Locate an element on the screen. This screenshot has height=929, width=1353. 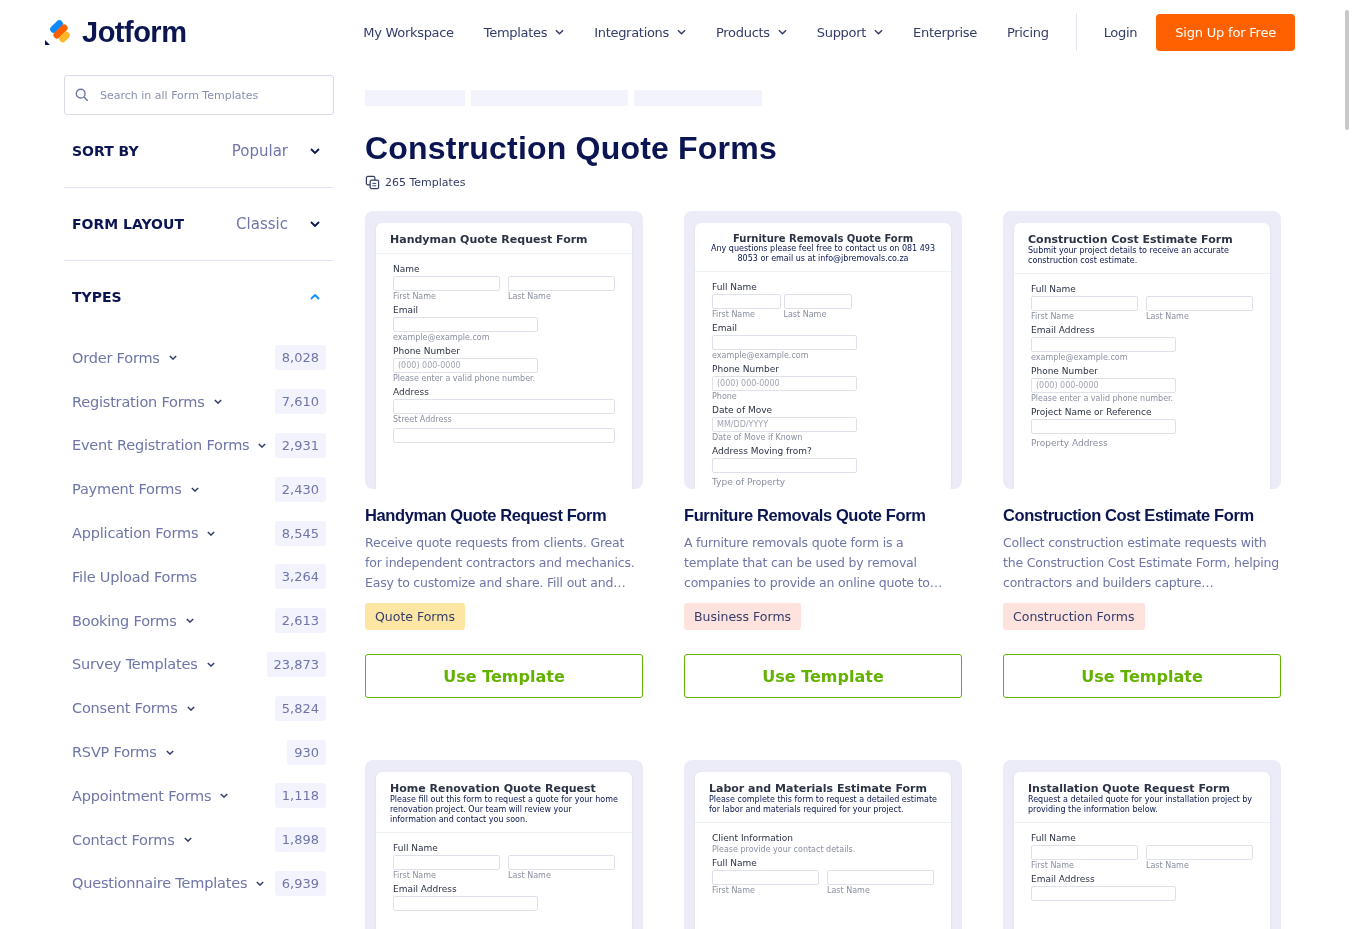
category-link: Contact Forms is located at coordinates (123, 839).